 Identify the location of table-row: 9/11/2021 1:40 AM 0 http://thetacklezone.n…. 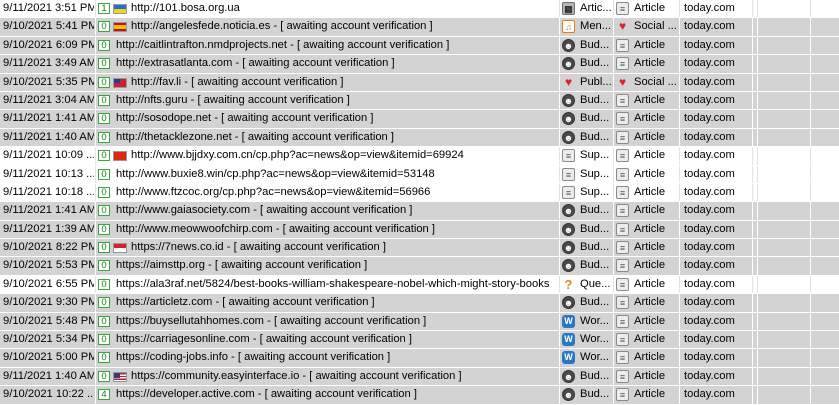
(419, 138).